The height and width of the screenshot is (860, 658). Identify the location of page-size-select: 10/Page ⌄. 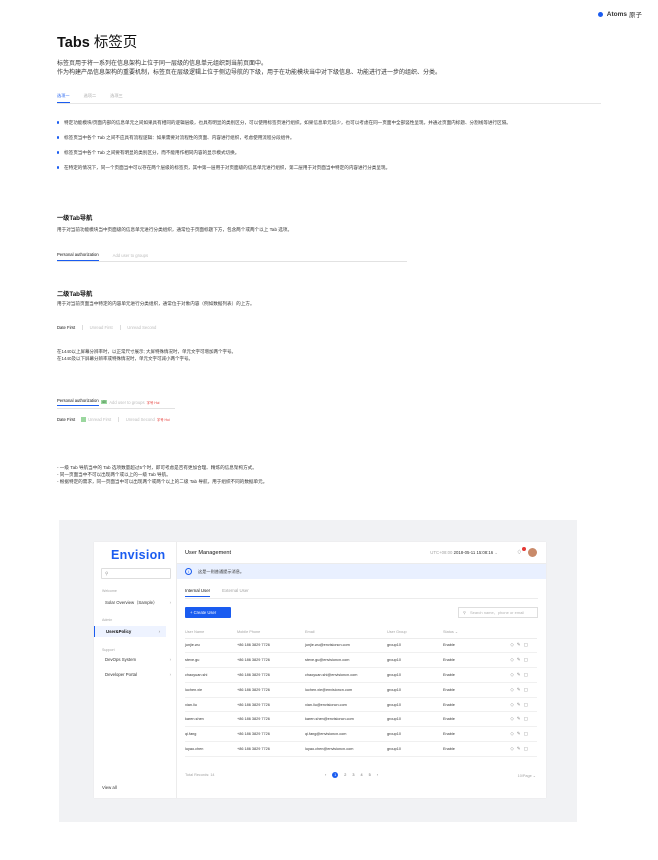
(527, 775).